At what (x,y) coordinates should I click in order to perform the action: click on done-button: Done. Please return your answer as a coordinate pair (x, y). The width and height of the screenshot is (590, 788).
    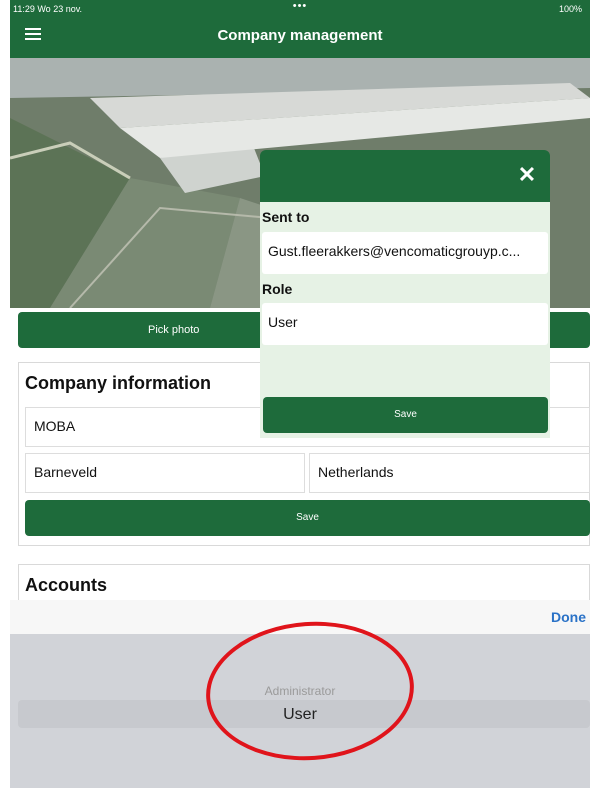
    Looking at the image, I should click on (568, 617).